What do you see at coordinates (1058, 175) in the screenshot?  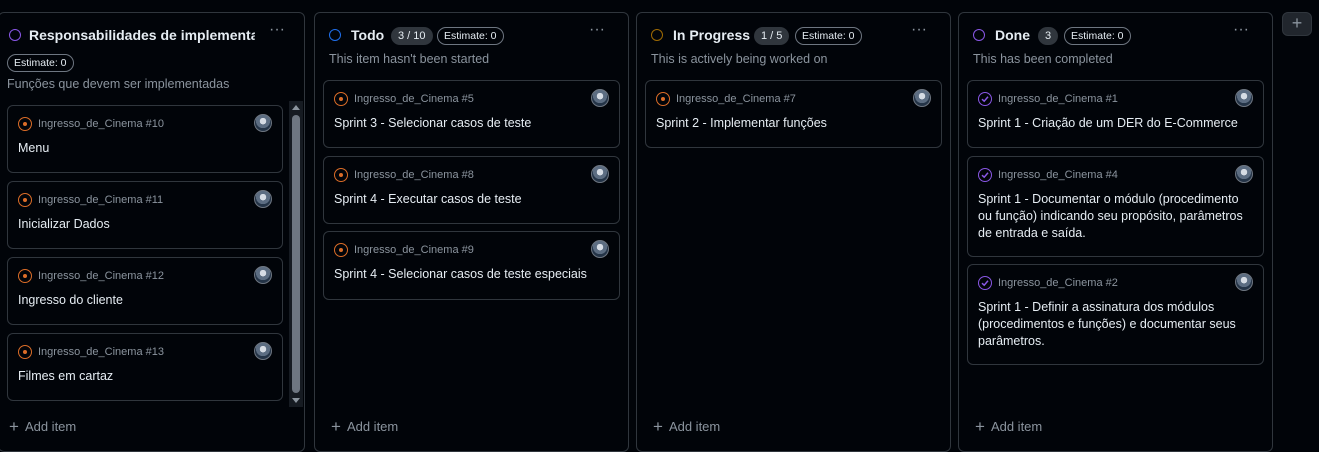 I see `issue-reference: Ingresso_de_Cinema #4` at bounding box center [1058, 175].